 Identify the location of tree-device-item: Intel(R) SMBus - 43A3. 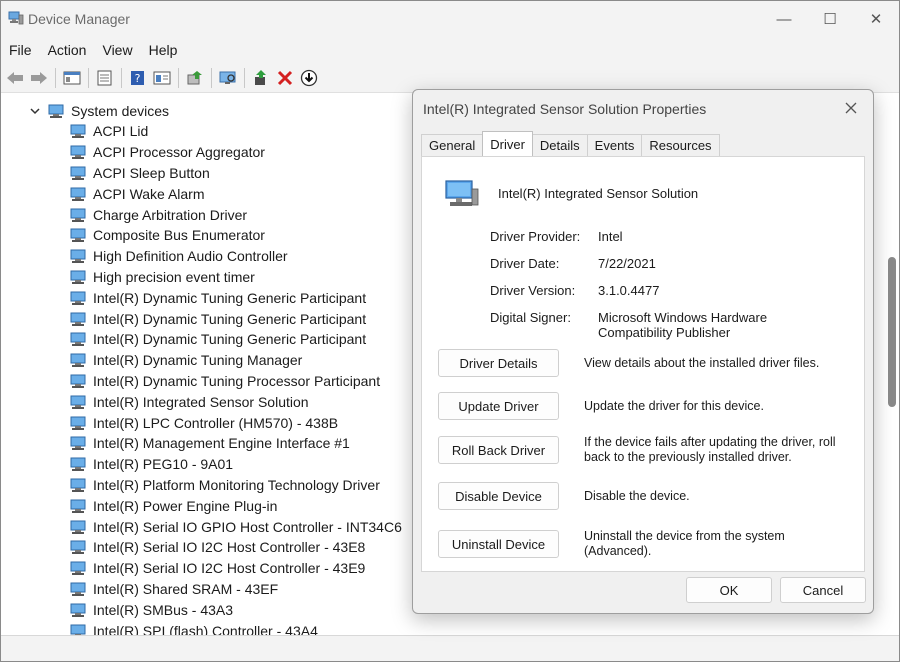
(235, 609).